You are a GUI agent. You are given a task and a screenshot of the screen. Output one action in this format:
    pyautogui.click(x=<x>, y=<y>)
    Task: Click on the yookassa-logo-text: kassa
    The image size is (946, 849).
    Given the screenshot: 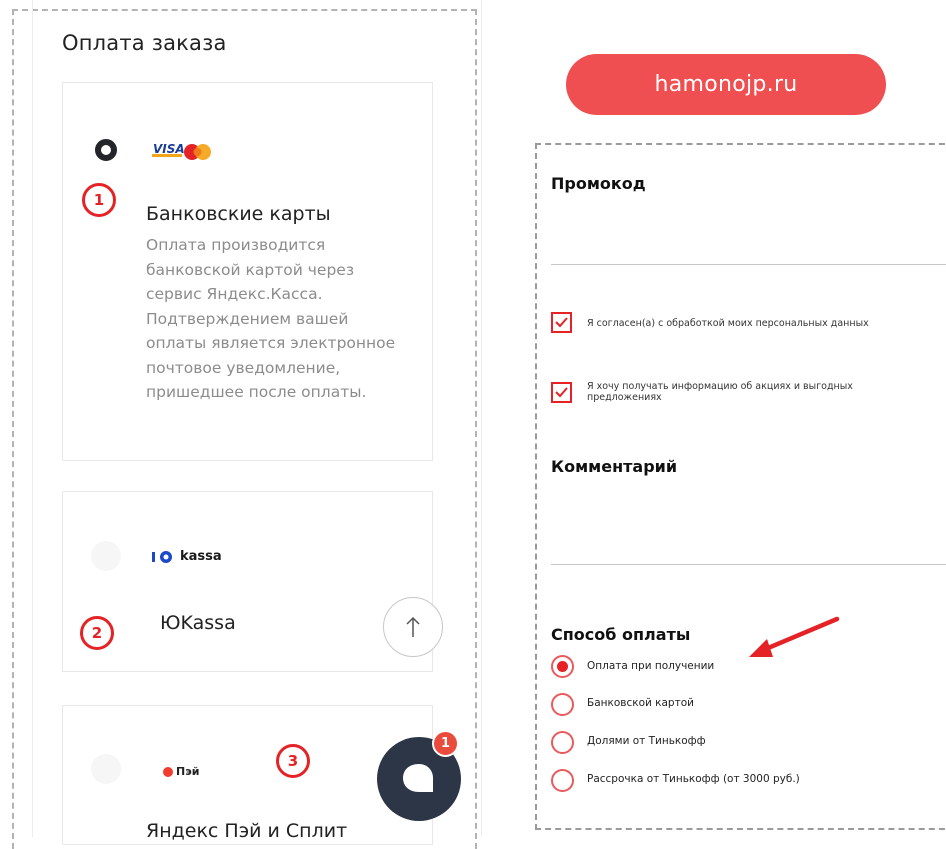 What is the action you would take?
    pyautogui.click(x=201, y=556)
    